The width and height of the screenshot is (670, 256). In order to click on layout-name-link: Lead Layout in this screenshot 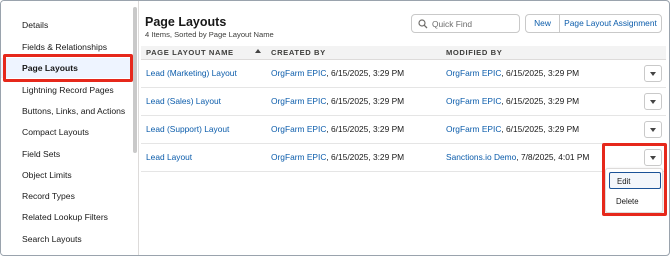, I will do `click(169, 157)`.